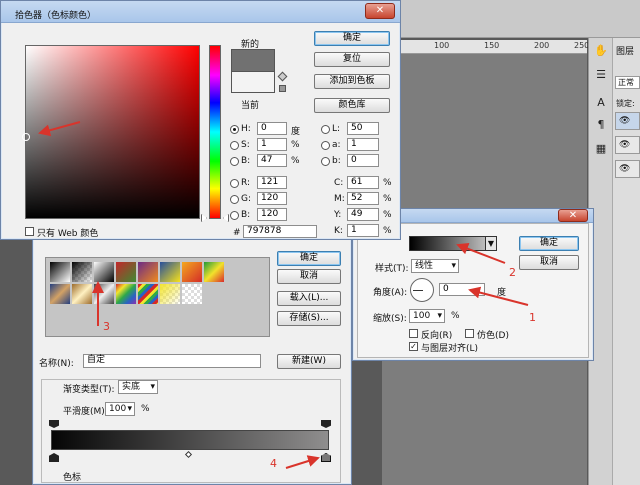  What do you see at coordinates (532, 317) in the screenshot?
I see `annotation-number-1: 1` at bounding box center [532, 317].